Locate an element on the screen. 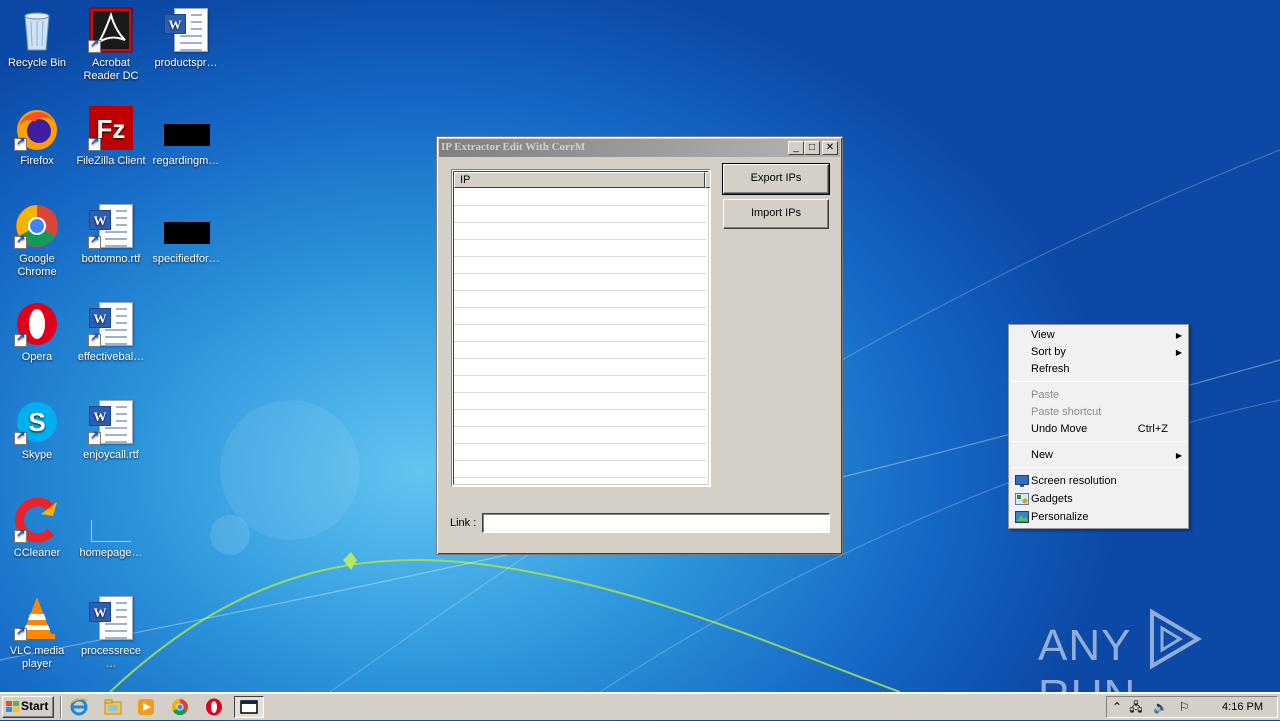  desktop-icon-ccleaner: CCleaner is located at coordinates (37, 528).